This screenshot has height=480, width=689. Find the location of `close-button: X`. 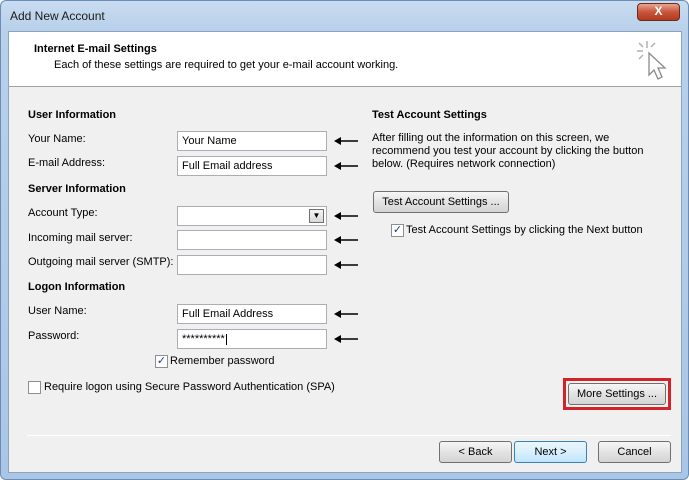

close-button: X is located at coordinates (658, 12).